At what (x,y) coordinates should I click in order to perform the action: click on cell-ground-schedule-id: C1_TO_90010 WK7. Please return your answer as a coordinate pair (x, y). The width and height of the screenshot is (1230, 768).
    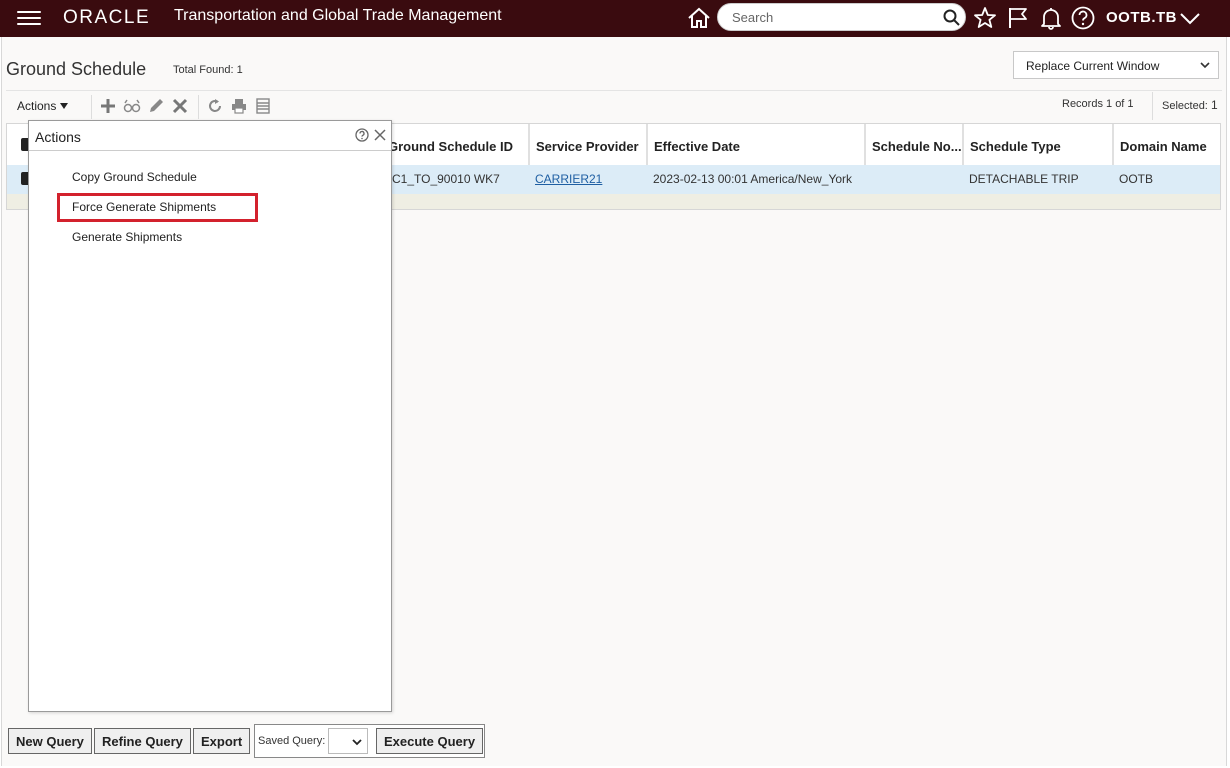
    Looking at the image, I should click on (446, 179).